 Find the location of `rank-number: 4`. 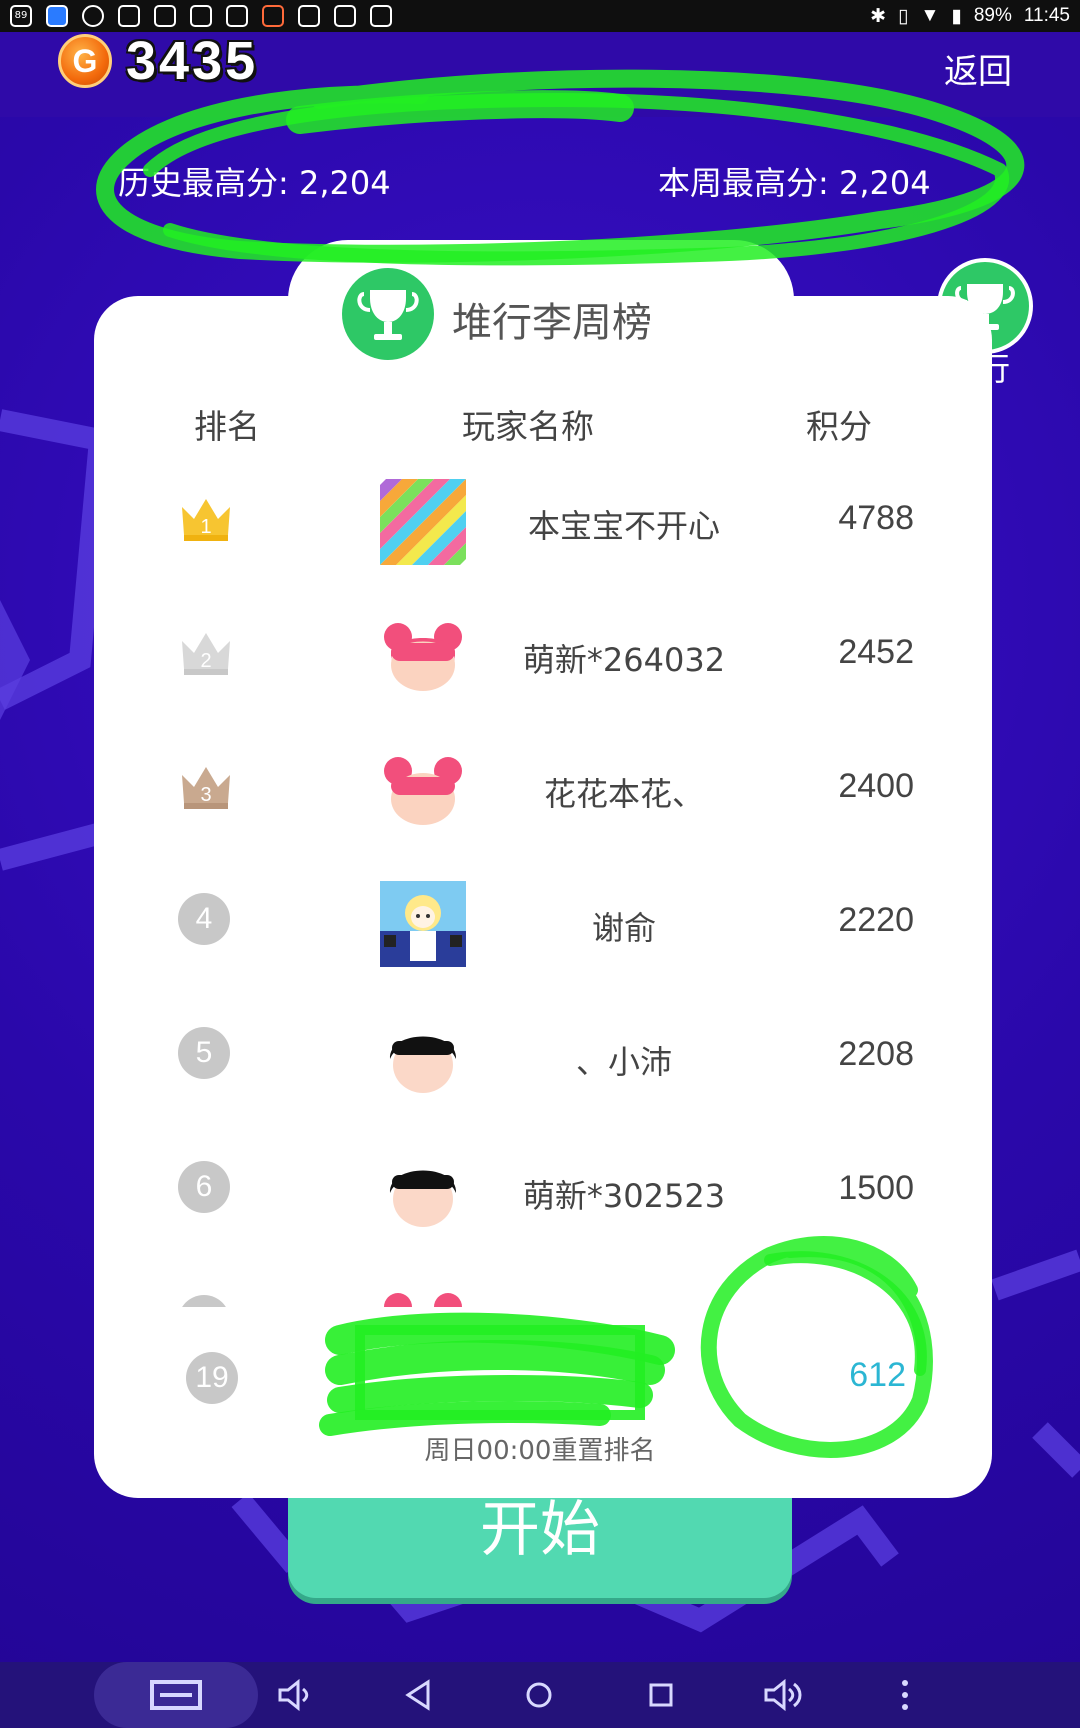

rank-number: 4 is located at coordinates (204, 919).